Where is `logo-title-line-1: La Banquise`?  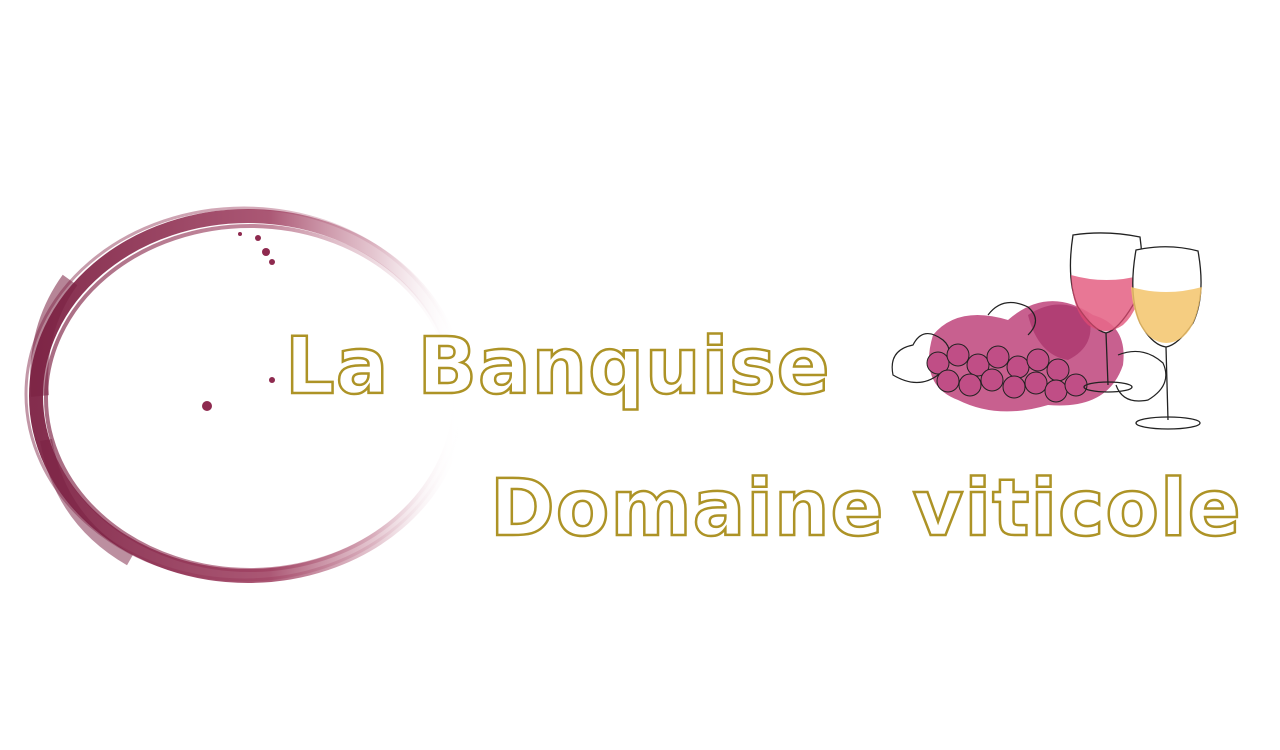
logo-title-line-1: La Banquise is located at coordinates (557, 367).